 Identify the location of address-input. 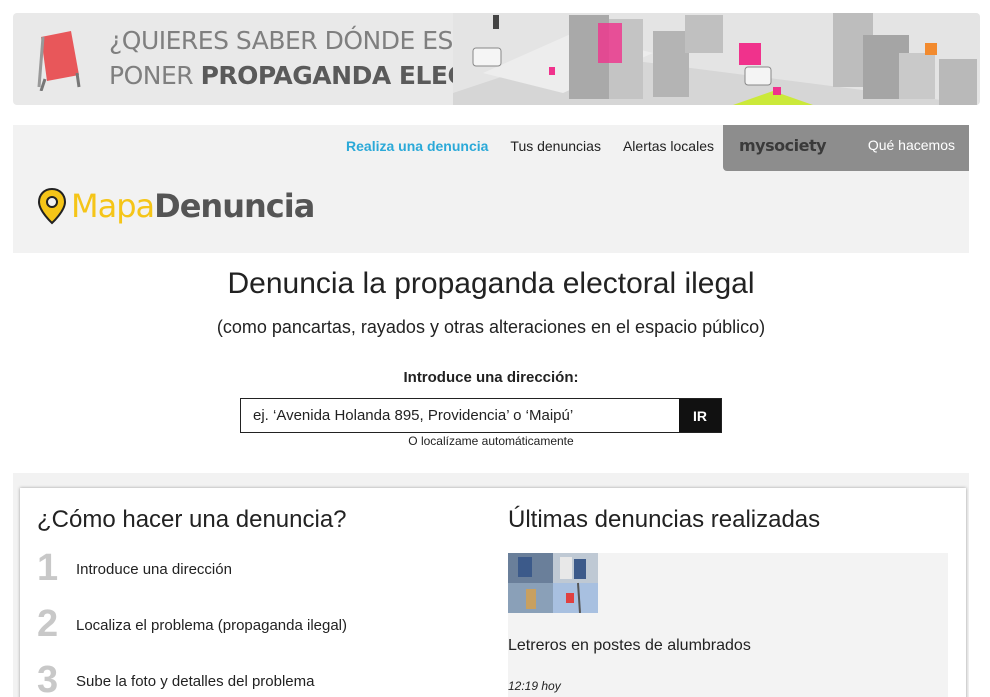
(460, 415).